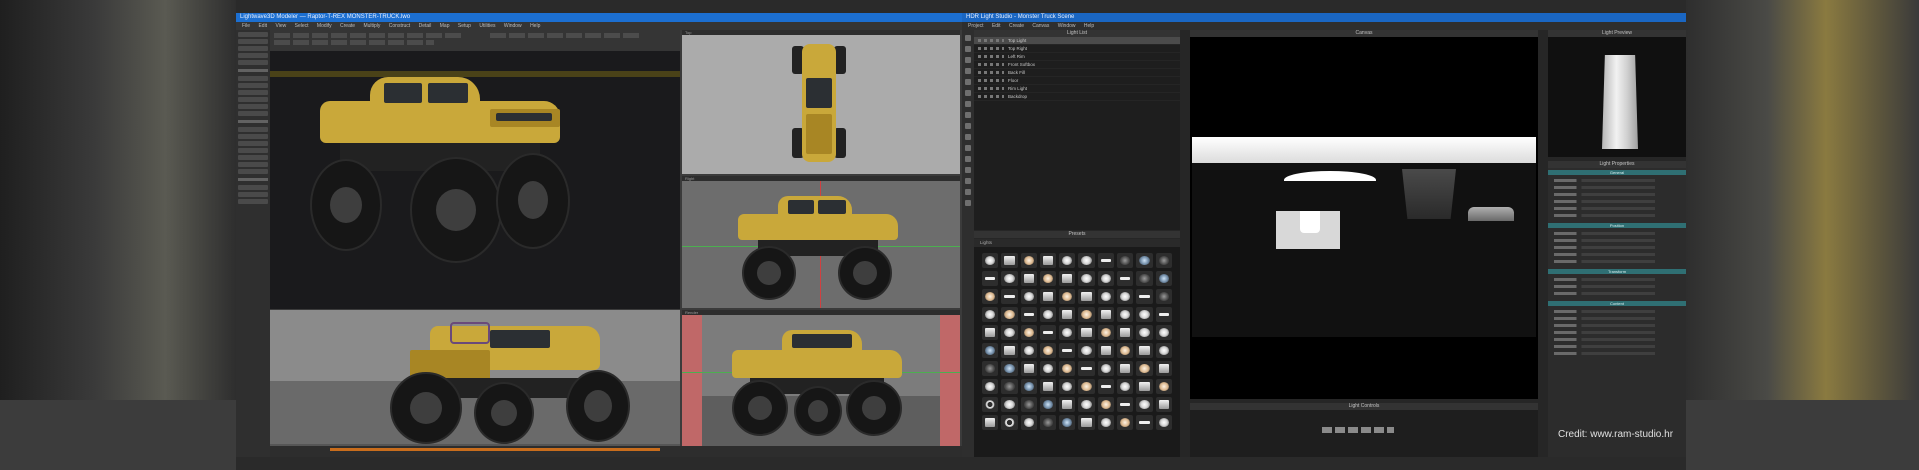  I want to click on front-light, so click(1308, 230).